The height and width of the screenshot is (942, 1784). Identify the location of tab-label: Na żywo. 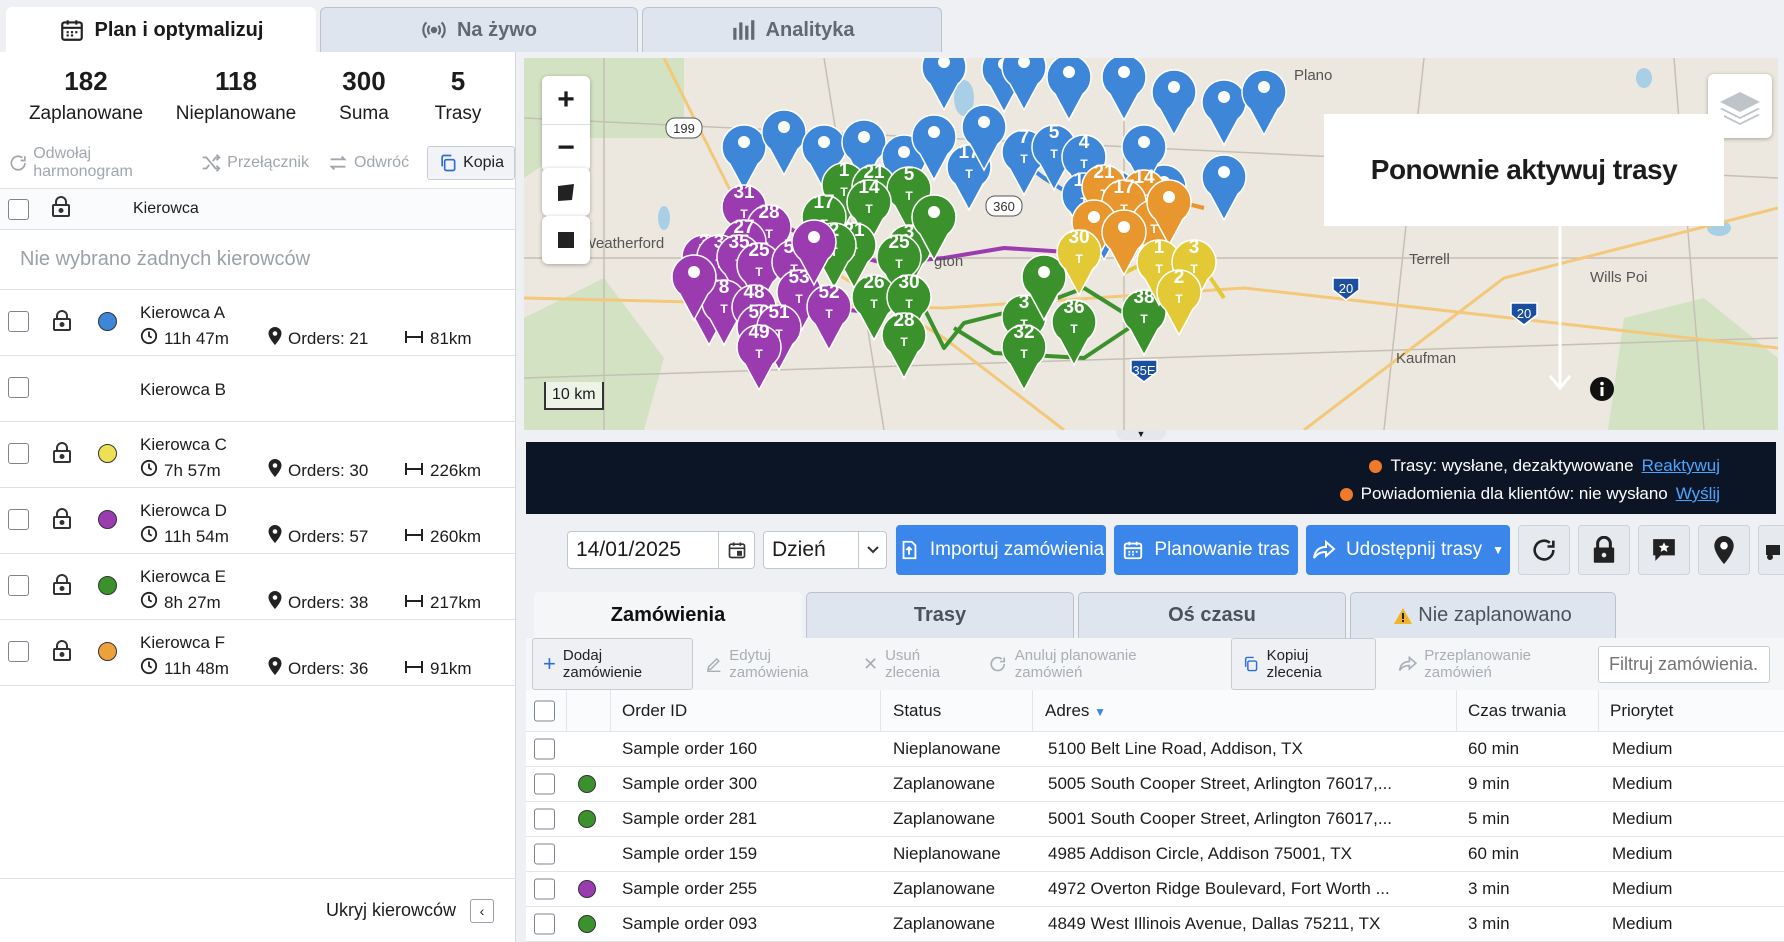
(497, 29).